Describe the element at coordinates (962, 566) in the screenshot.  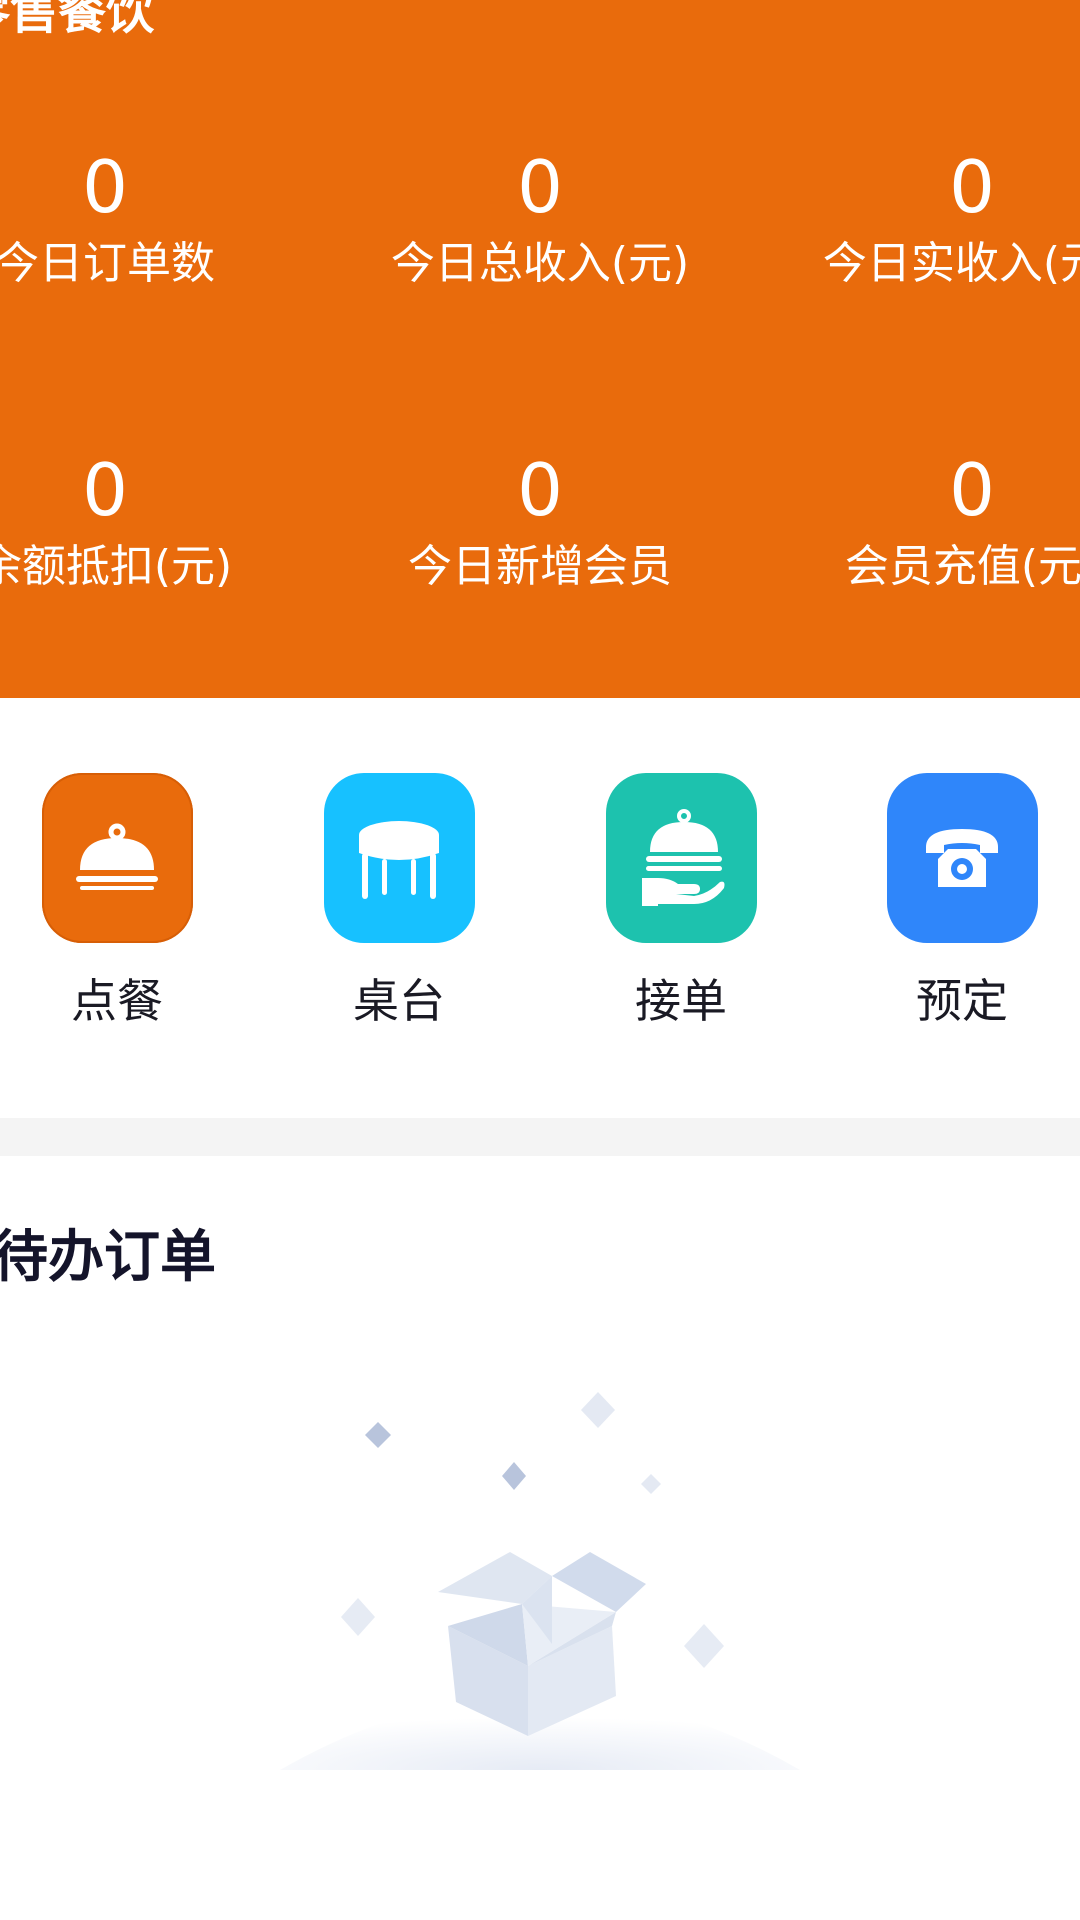
I see `stat-label: 会员充值(元)` at that location.